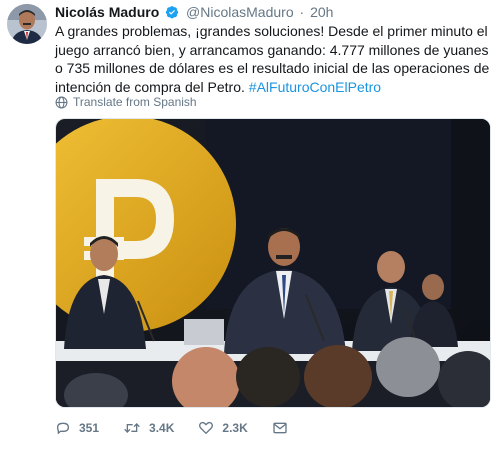 Image resolution: width=500 pixels, height=450 pixels. I want to click on envelope-icon, so click(280, 428).